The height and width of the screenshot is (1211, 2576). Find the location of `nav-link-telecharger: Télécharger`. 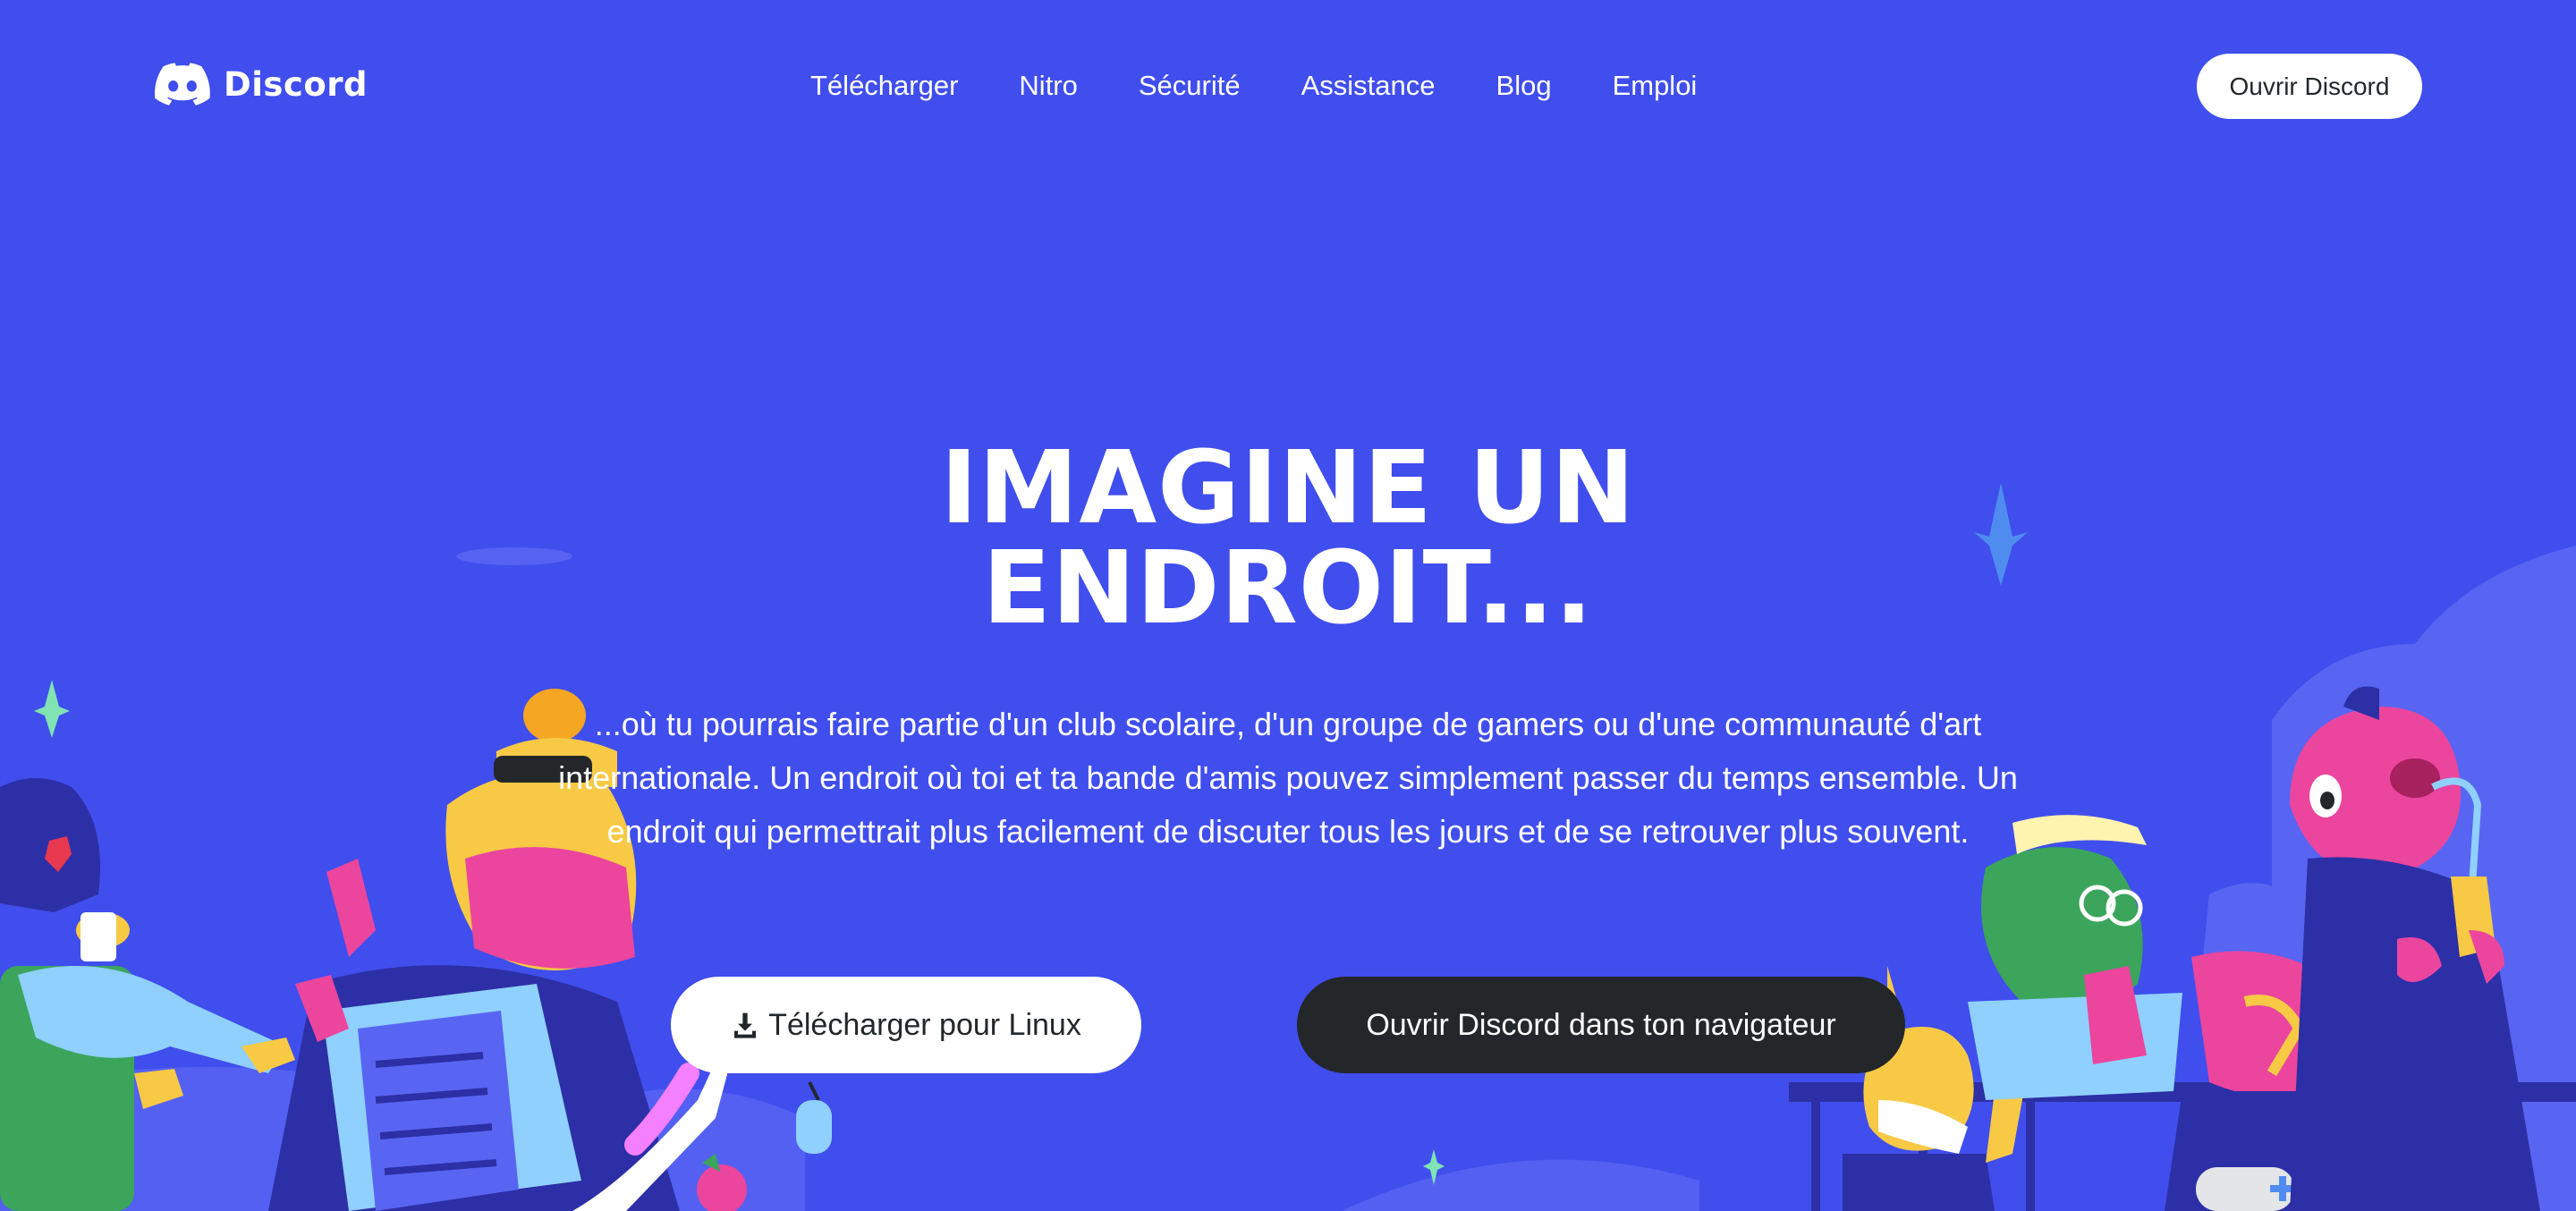

nav-link-telecharger: Télécharger is located at coordinates (884, 86).